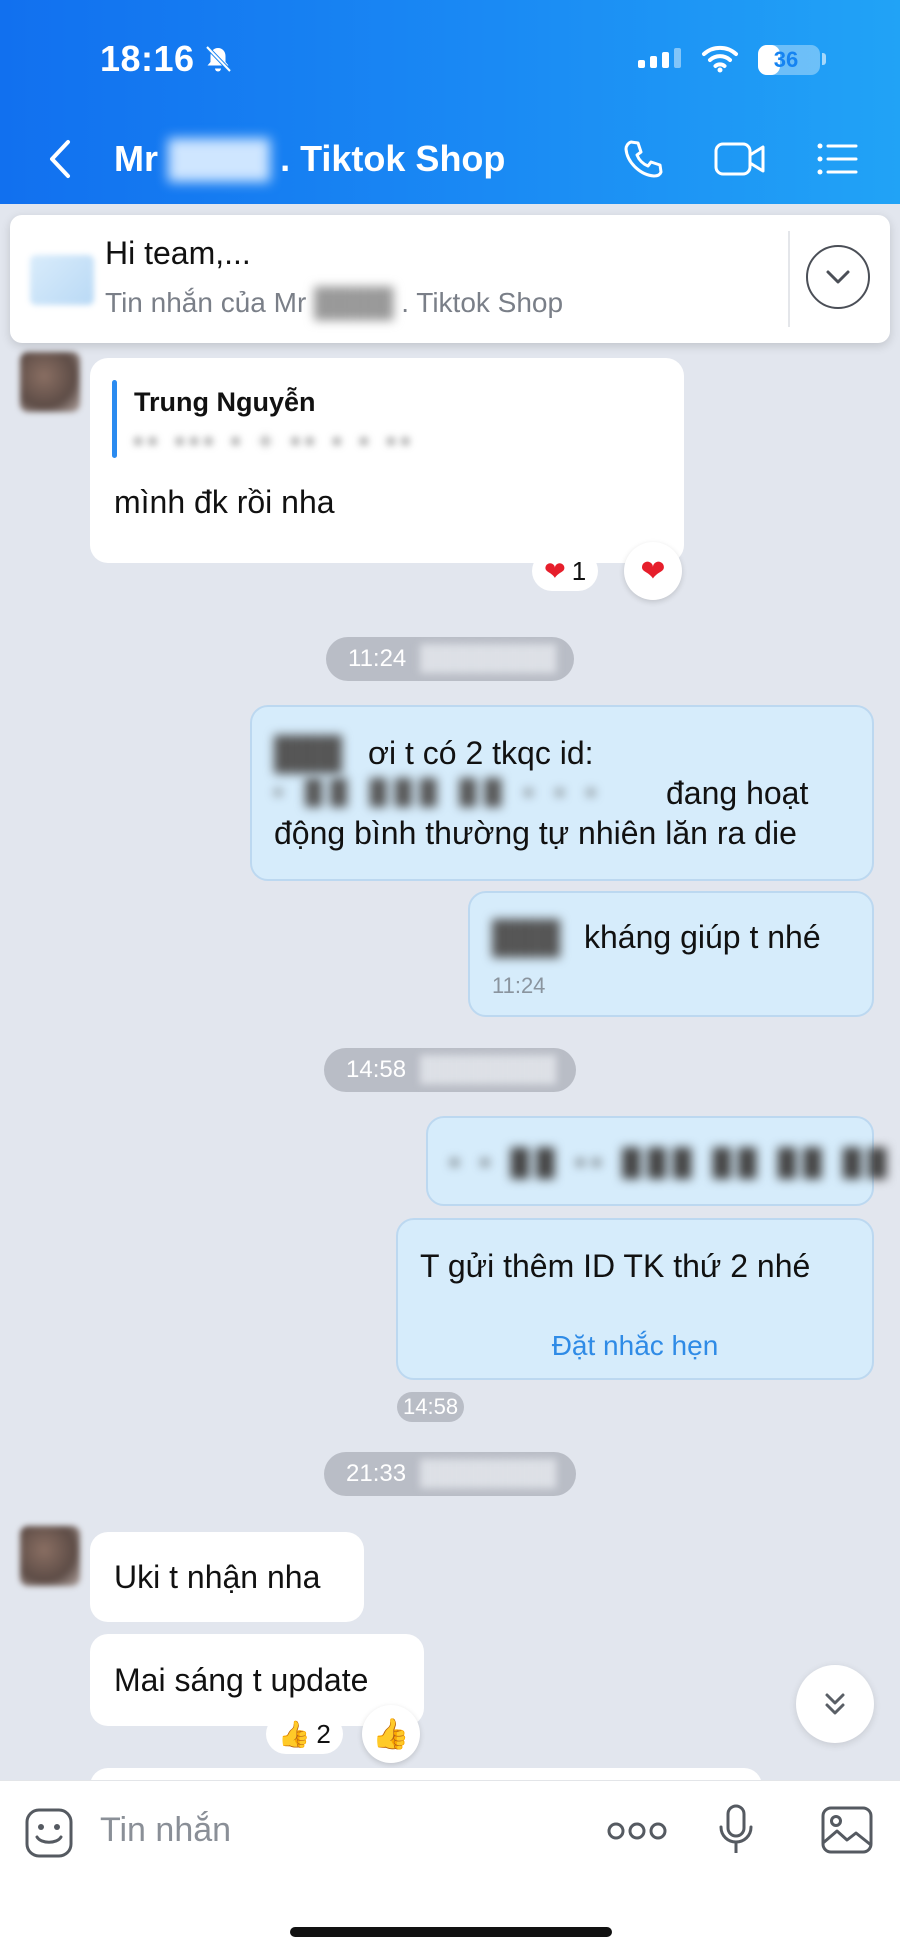 This screenshot has height=1951, width=900. What do you see at coordinates (635, 1346) in the screenshot?
I see `set-reminder-link: Đặt nhắc hẹn` at bounding box center [635, 1346].